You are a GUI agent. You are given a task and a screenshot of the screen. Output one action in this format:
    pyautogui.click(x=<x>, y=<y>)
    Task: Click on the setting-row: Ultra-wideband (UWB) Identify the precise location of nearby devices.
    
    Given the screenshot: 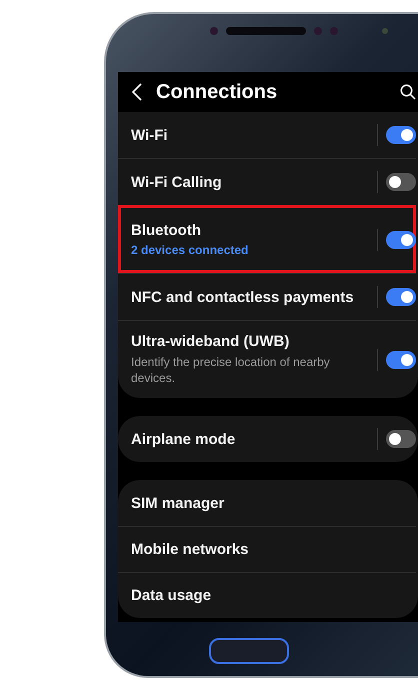 What is the action you would take?
    pyautogui.click(x=267, y=359)
    